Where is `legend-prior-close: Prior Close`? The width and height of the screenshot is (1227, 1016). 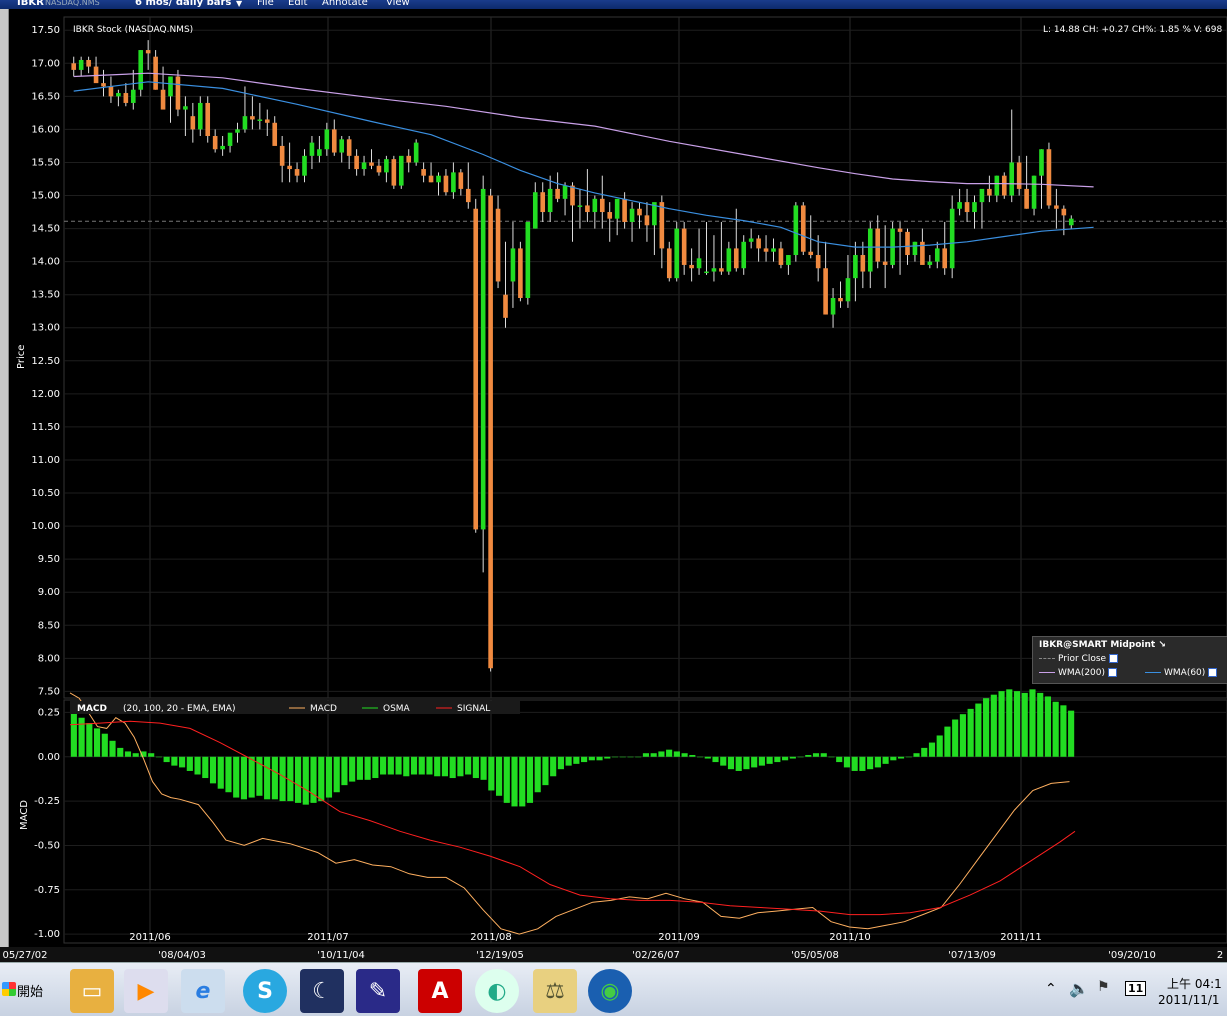
legend-prior-close: Prior Close is located at coordinates (1079, 659).